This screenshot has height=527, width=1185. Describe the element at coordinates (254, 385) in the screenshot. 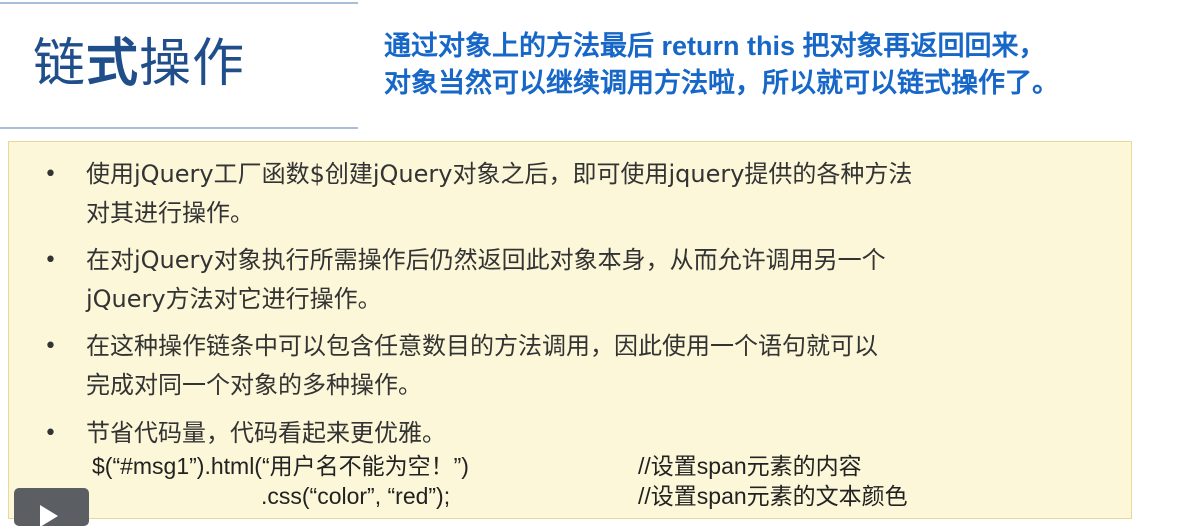

I see `bullet-line: 完成对同一个对象的多种操作。` at that location.